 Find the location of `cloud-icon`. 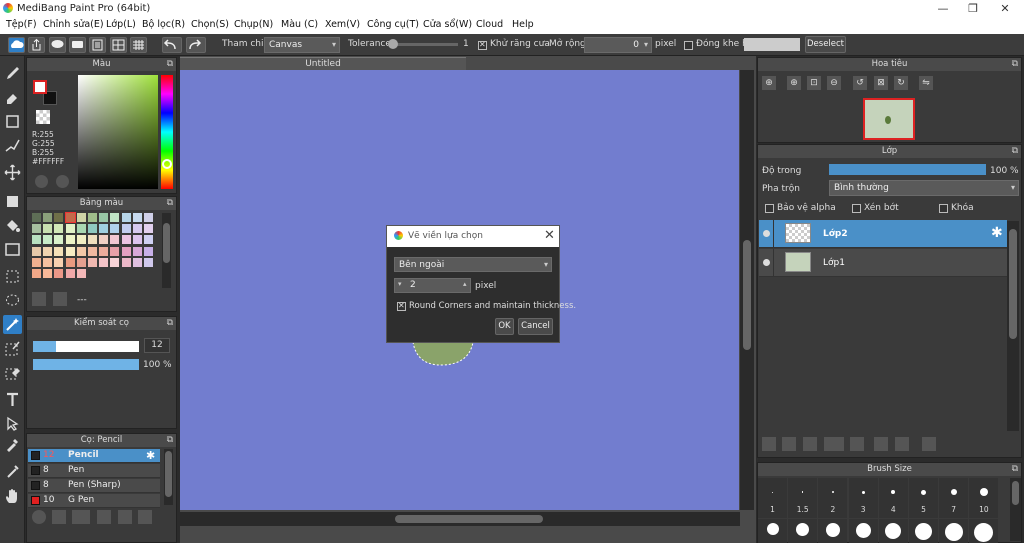

cloud-icon is located at coordinates (16, 45).